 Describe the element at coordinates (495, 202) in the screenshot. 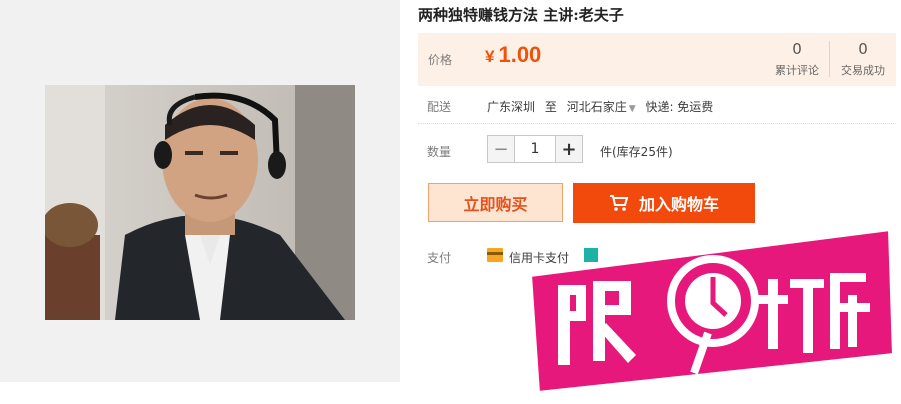

I see `buy-now-button: 立即购买` at that location.